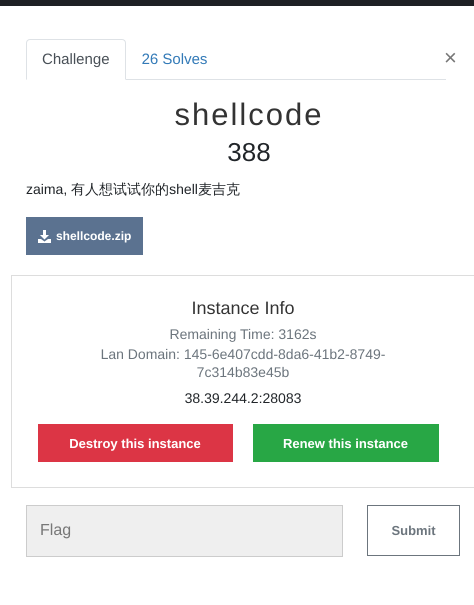 The height and width of the screenshot is (605, 474). Describe the element at coordinates (135, 443) in the screenshot. I see `destroy-button: Destroy this instance` at that location.